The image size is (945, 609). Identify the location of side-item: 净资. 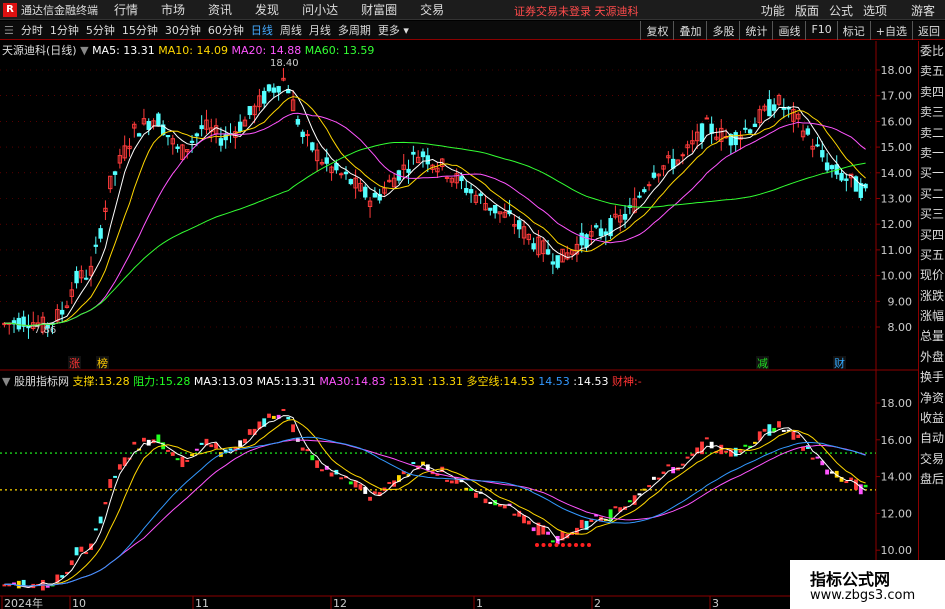
(932, 398).